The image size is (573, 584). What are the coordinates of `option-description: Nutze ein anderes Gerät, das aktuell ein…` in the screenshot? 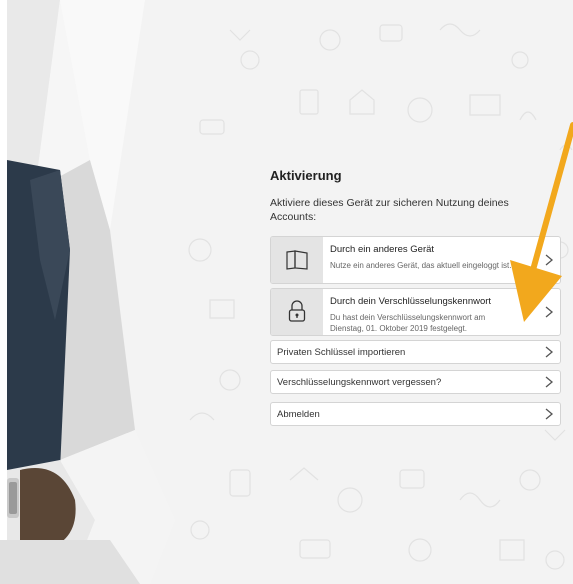 It's located at (421, 265).